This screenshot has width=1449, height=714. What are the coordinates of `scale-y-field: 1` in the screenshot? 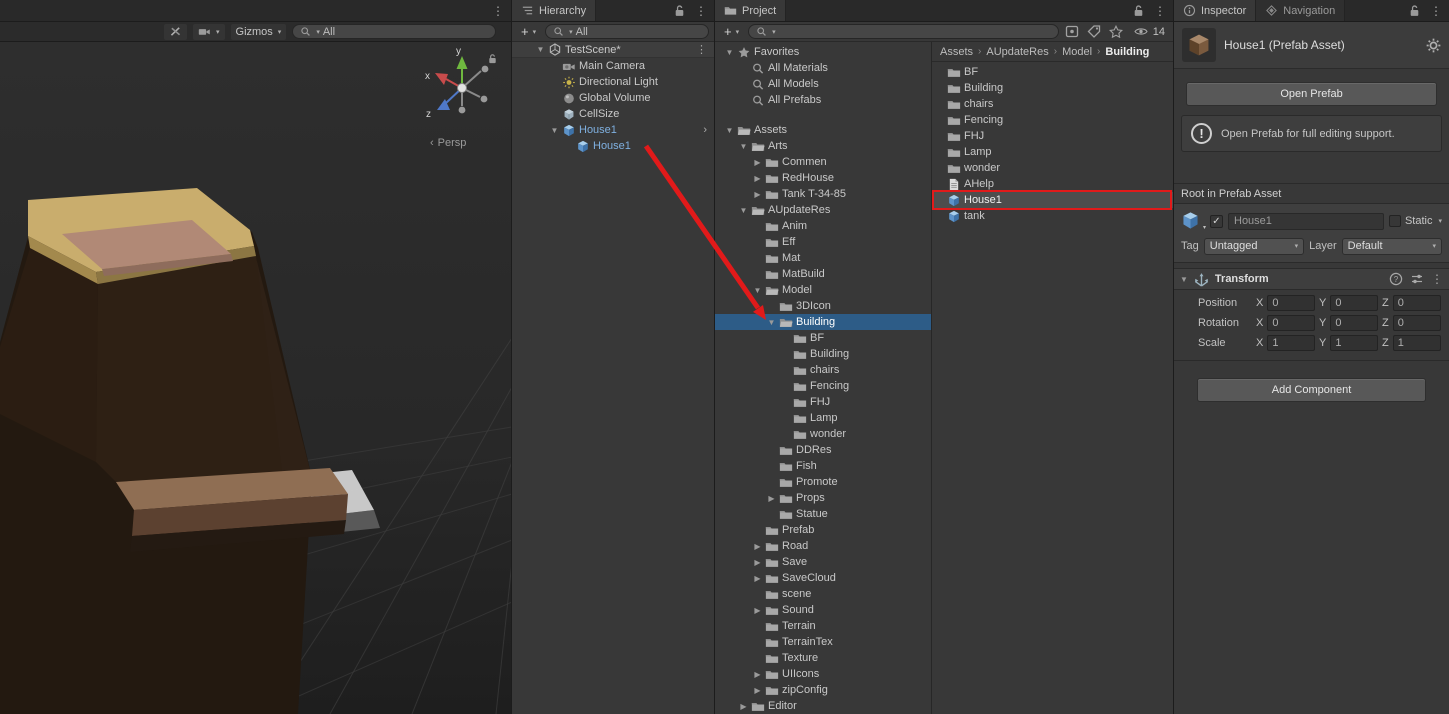 It's located at (1354, 343).